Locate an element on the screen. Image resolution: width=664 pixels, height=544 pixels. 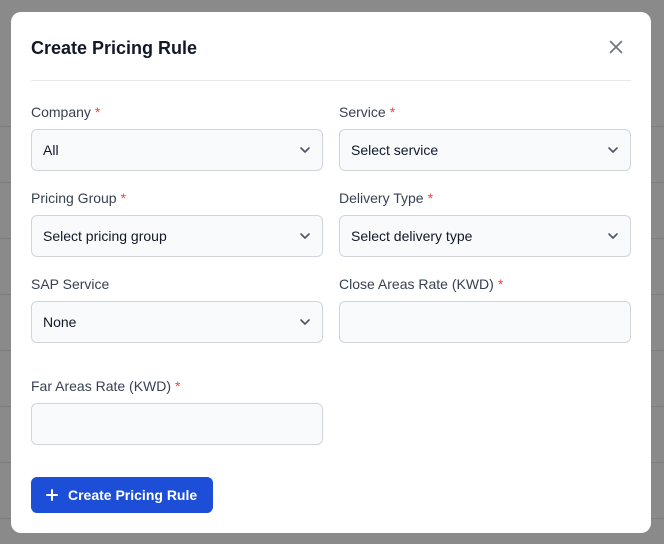
sap-service-select: None is located at coordinates (177, 322).